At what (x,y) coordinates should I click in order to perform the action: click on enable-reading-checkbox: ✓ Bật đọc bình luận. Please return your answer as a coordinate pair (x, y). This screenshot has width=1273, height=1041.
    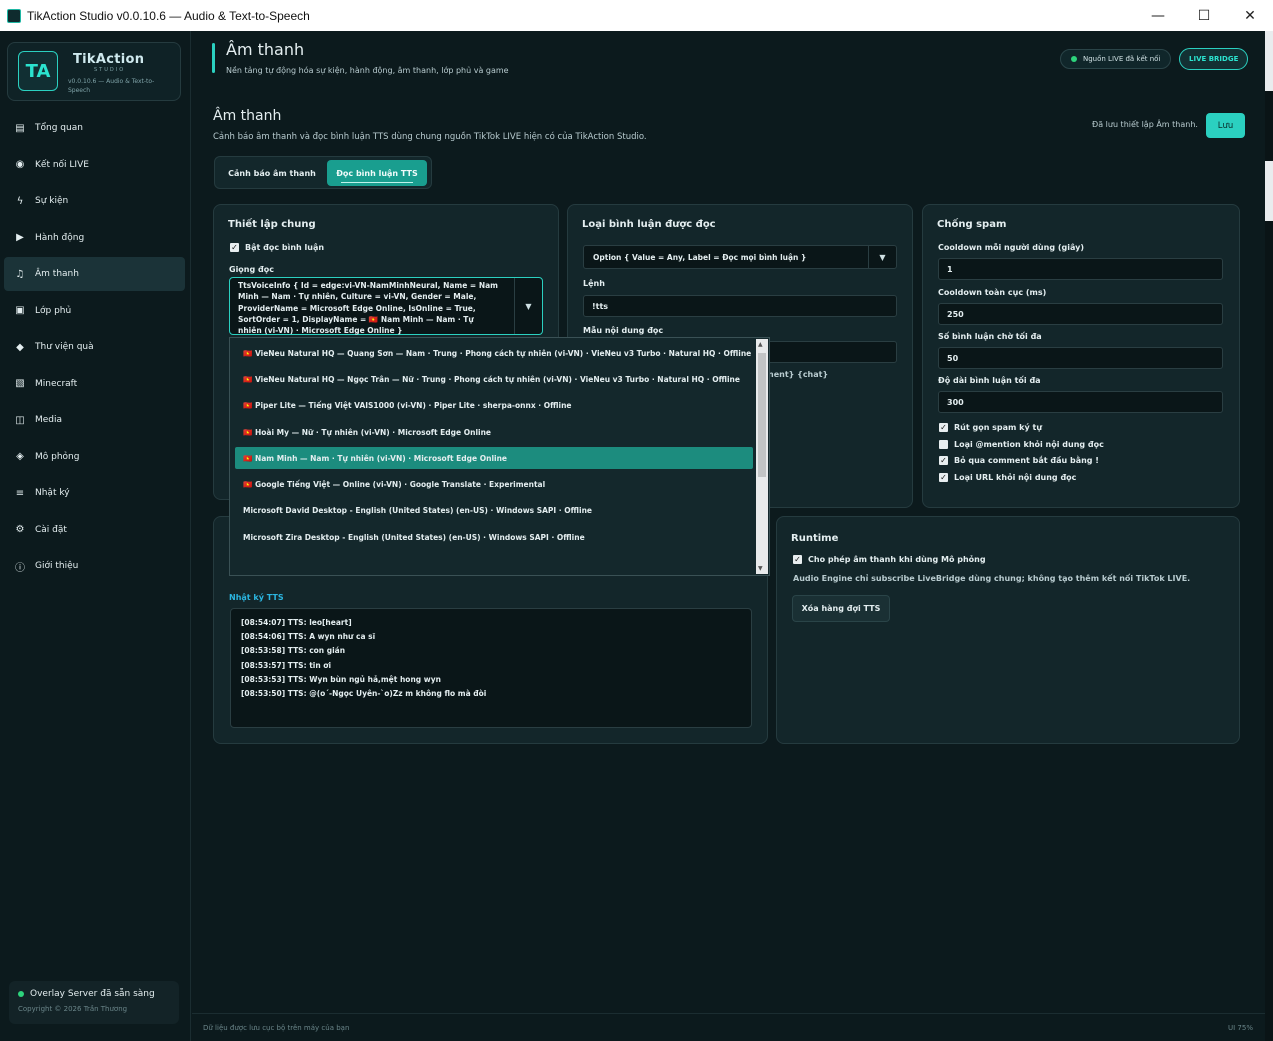
    Looking at the image, I should click on (277, 247).